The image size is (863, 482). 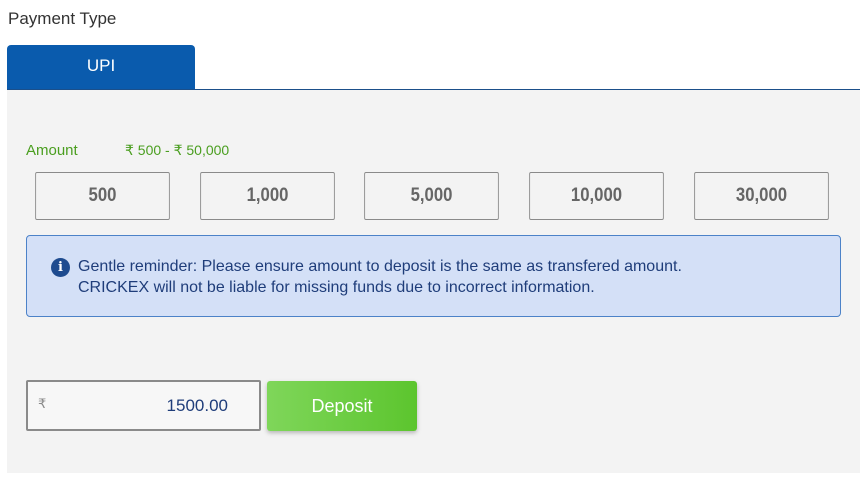 I want to click on amount-option-500: 500, so click(x=102, y=196).